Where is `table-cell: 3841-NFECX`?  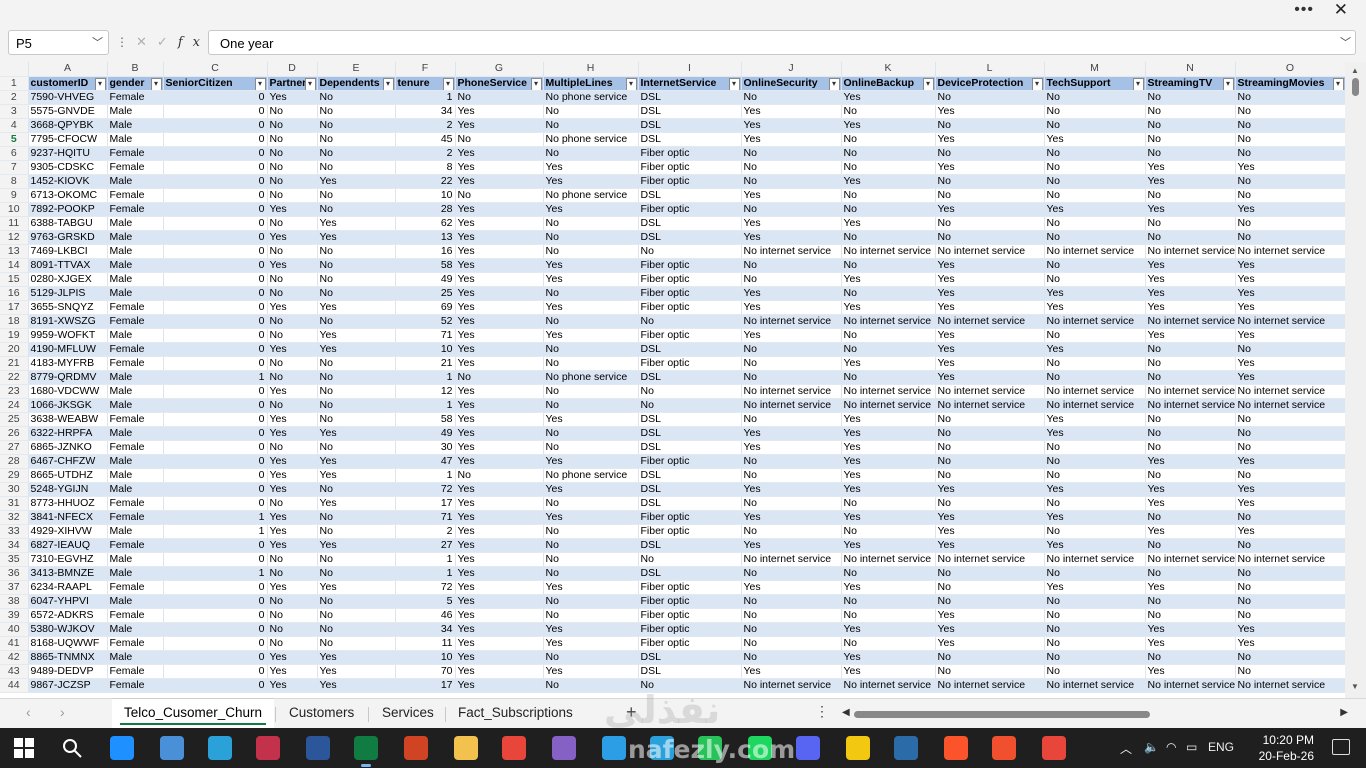 table-cell: 3841-NFECX is located at coordinates (68, 517).